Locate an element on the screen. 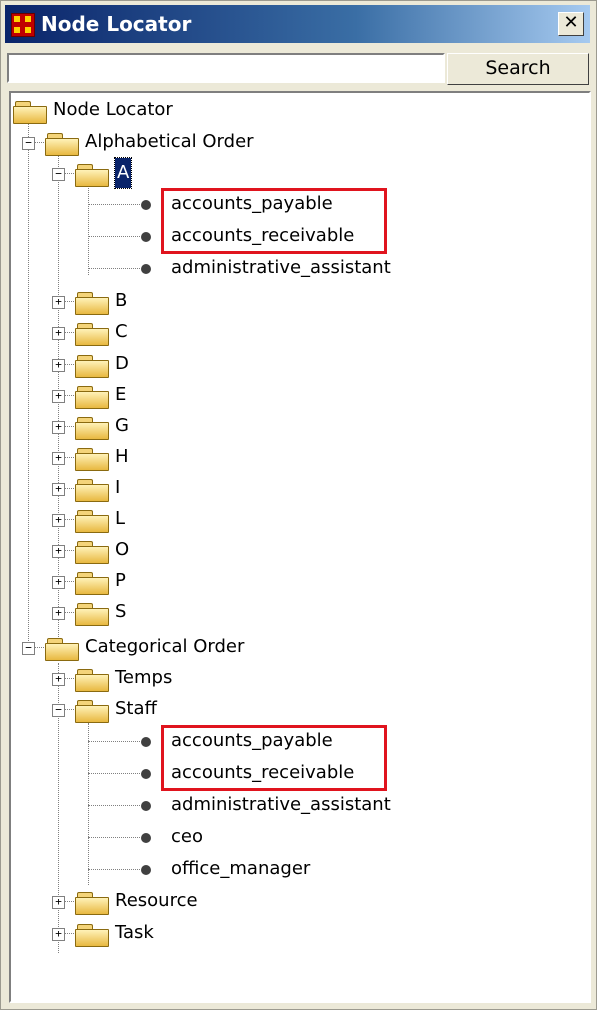 This screenshot has height=1010, width=597. folder-node-temps: + Temps is located at coordinates (296, 678).